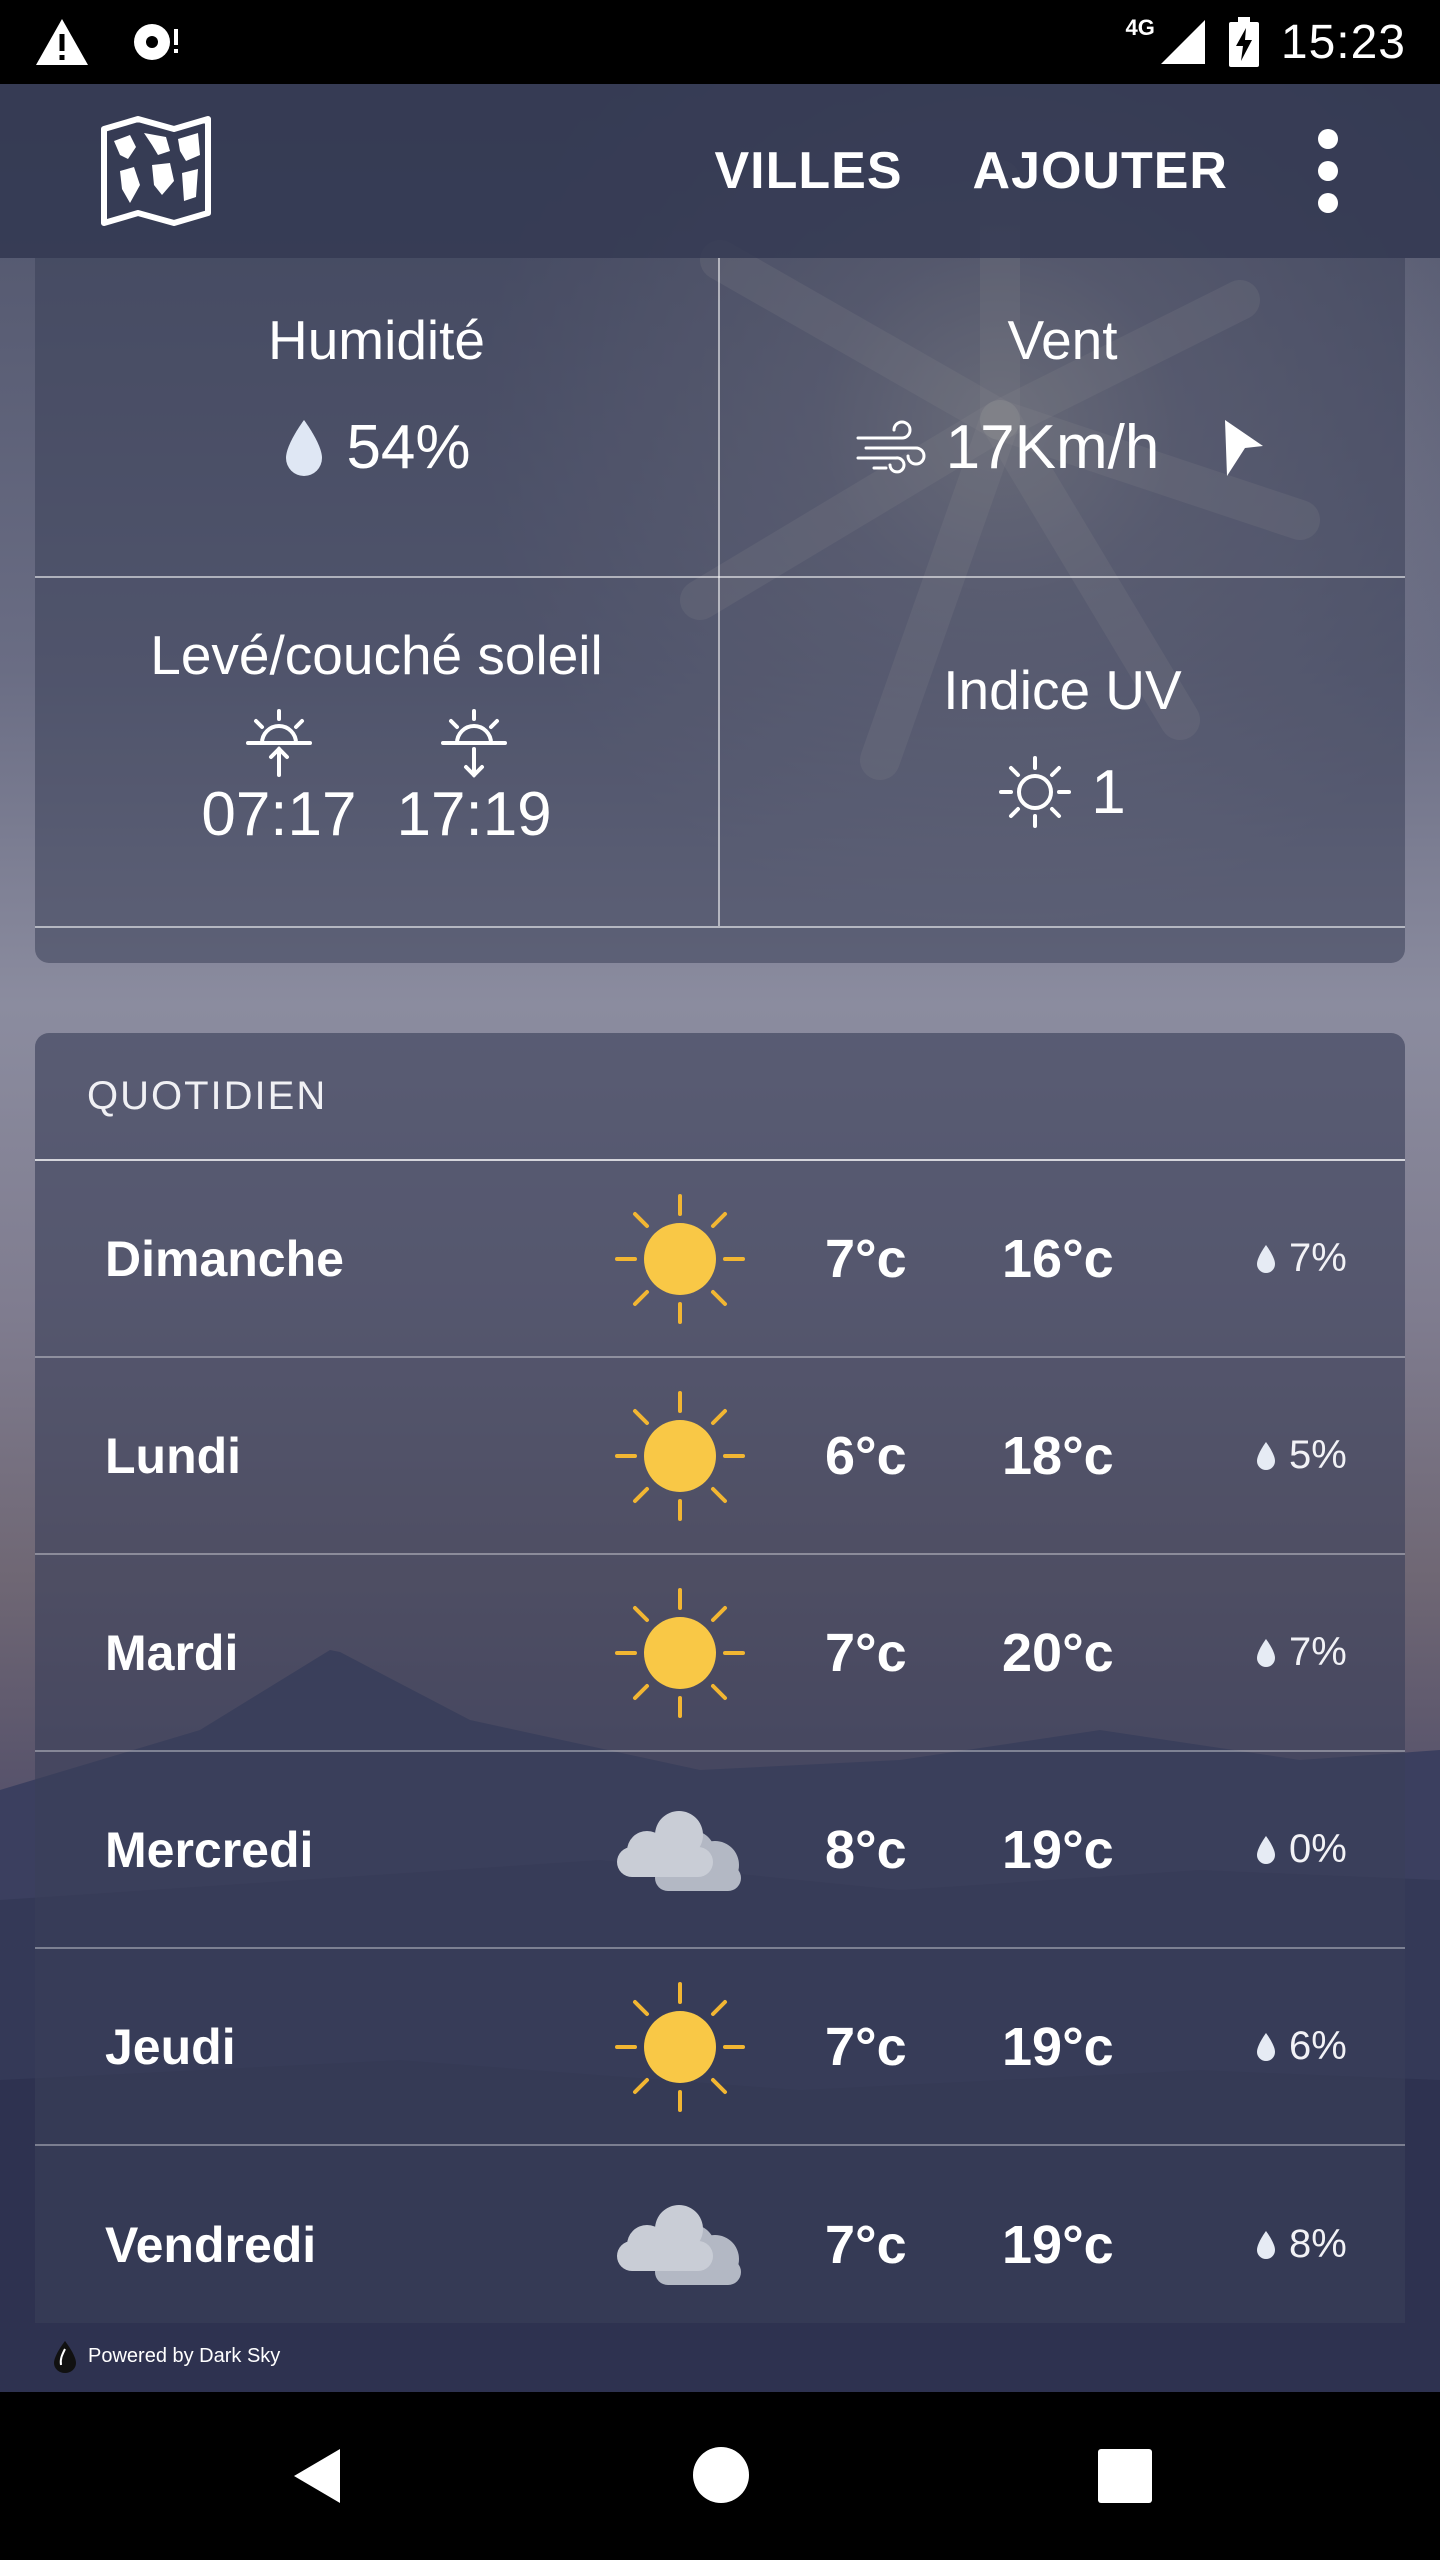  I want to click on back-icon, so click(316, 2476).